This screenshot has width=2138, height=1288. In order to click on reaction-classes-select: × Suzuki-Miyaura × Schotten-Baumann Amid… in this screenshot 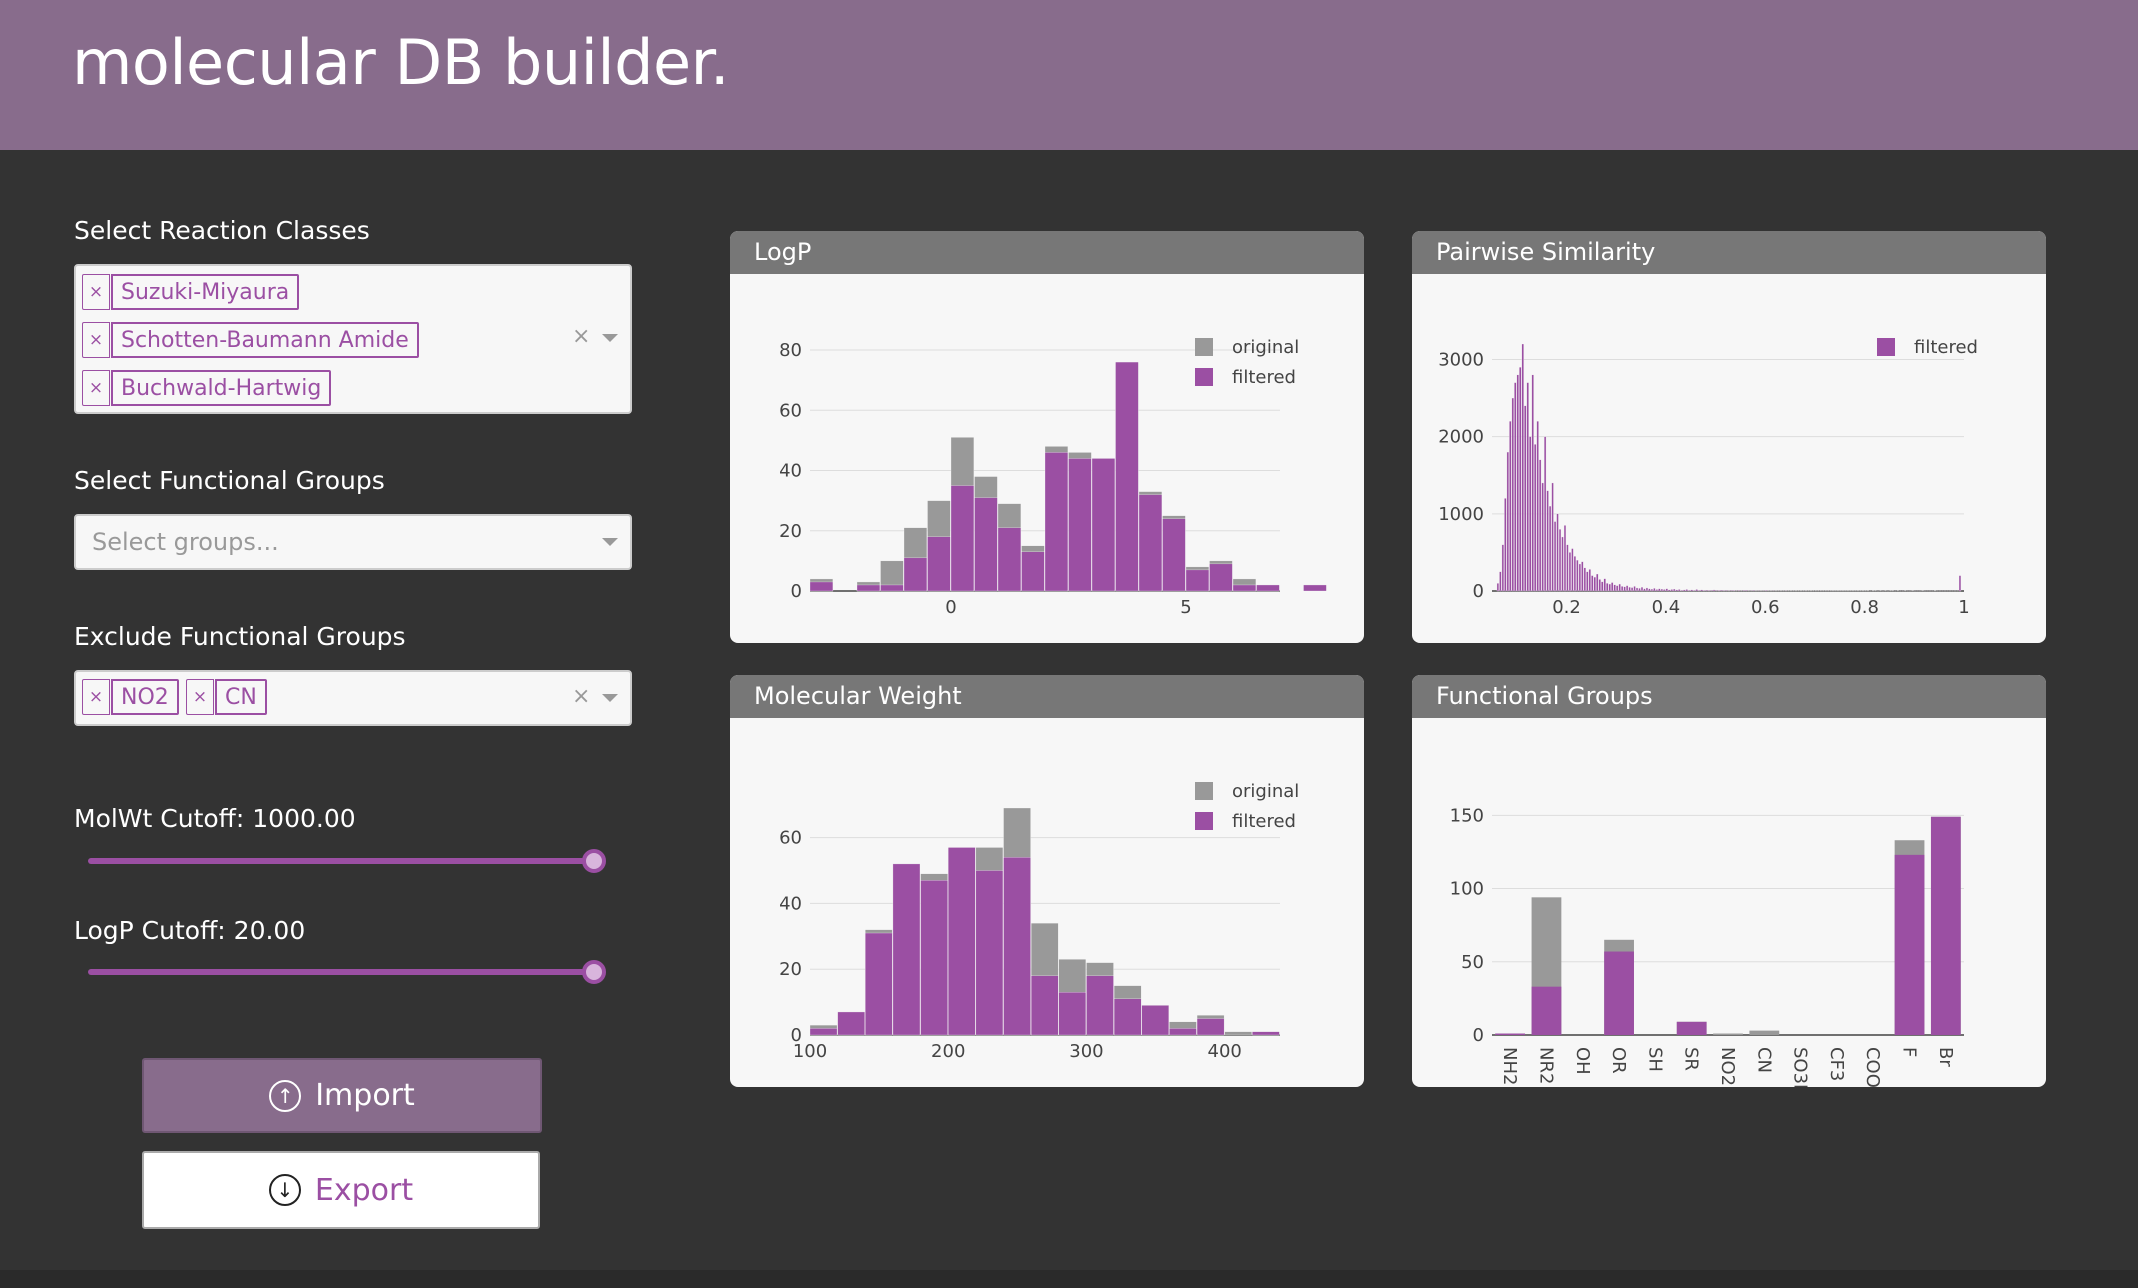, I will do `click(353, 339)`.